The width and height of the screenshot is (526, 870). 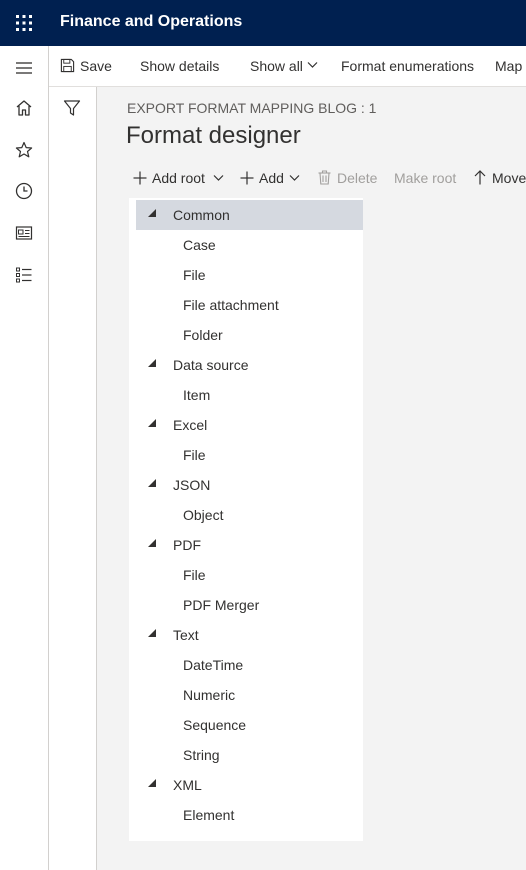 What do you see at coordinates (192, 485) in the screenshot?
I see `tree-node-label: JSON` at bounding box center [192, 485].